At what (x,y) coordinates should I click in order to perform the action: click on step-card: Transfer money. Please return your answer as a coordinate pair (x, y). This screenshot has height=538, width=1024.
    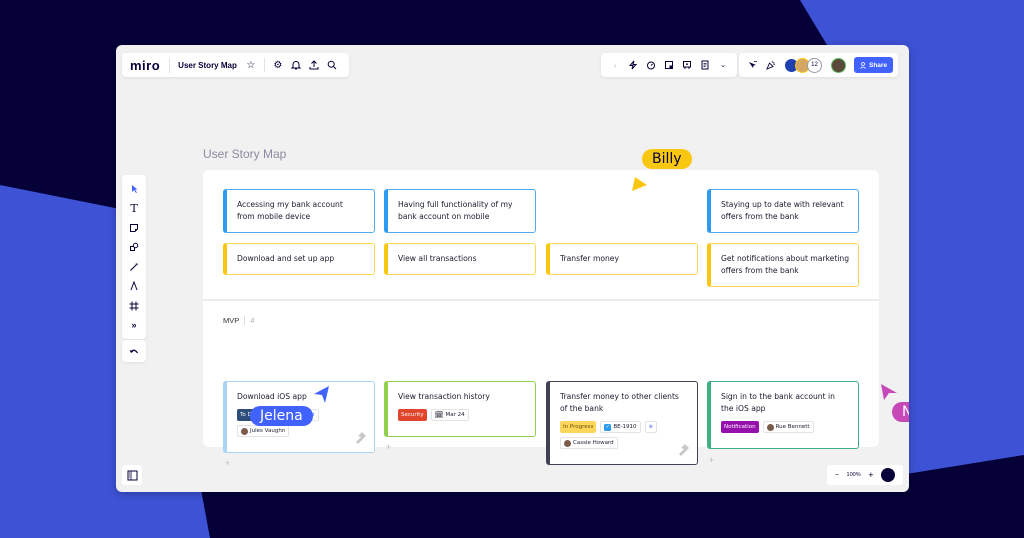
    Looking at the image, I should click on (622, 259).